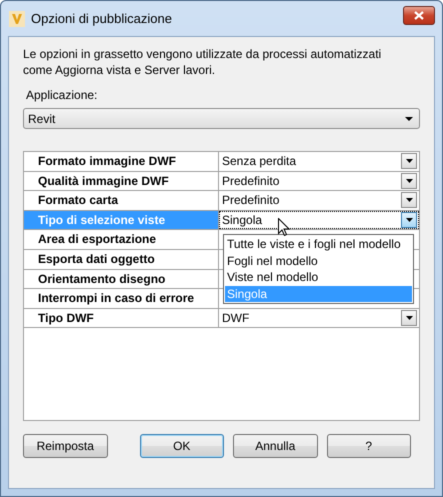 This screenshot has width=443, height=497. What do you see at coordinates (121, 181) in the screenshot?
I see `property-name: Qualità immagine DWF` at bounding box center [121, 181].